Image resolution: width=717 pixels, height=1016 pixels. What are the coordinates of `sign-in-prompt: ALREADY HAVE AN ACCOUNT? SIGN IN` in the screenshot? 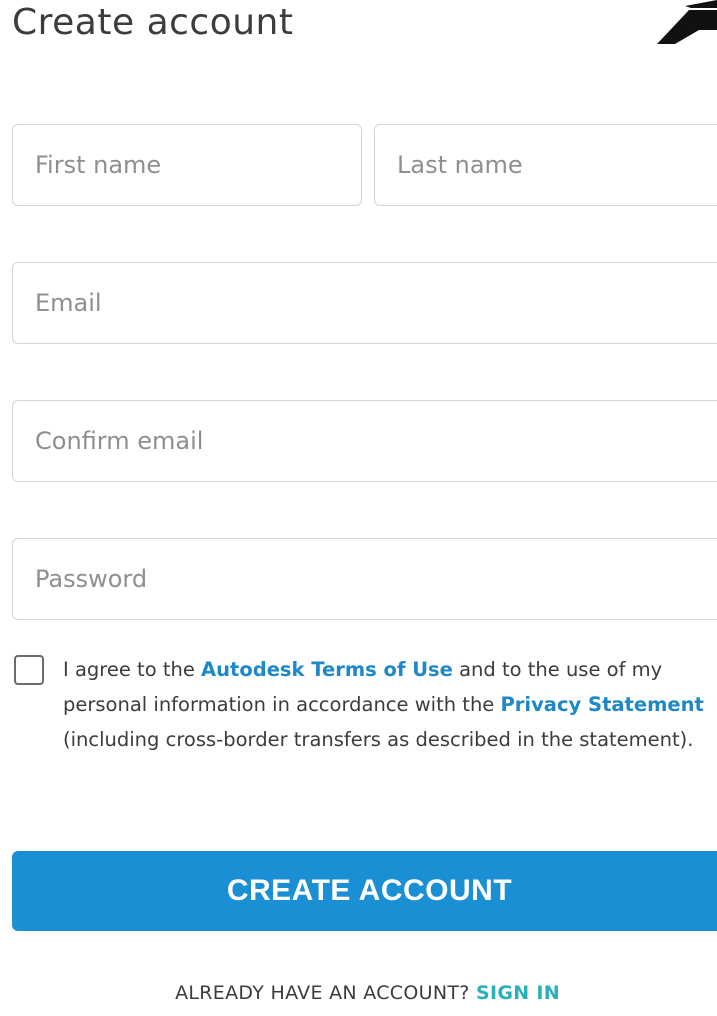 It's located at (358, 993).